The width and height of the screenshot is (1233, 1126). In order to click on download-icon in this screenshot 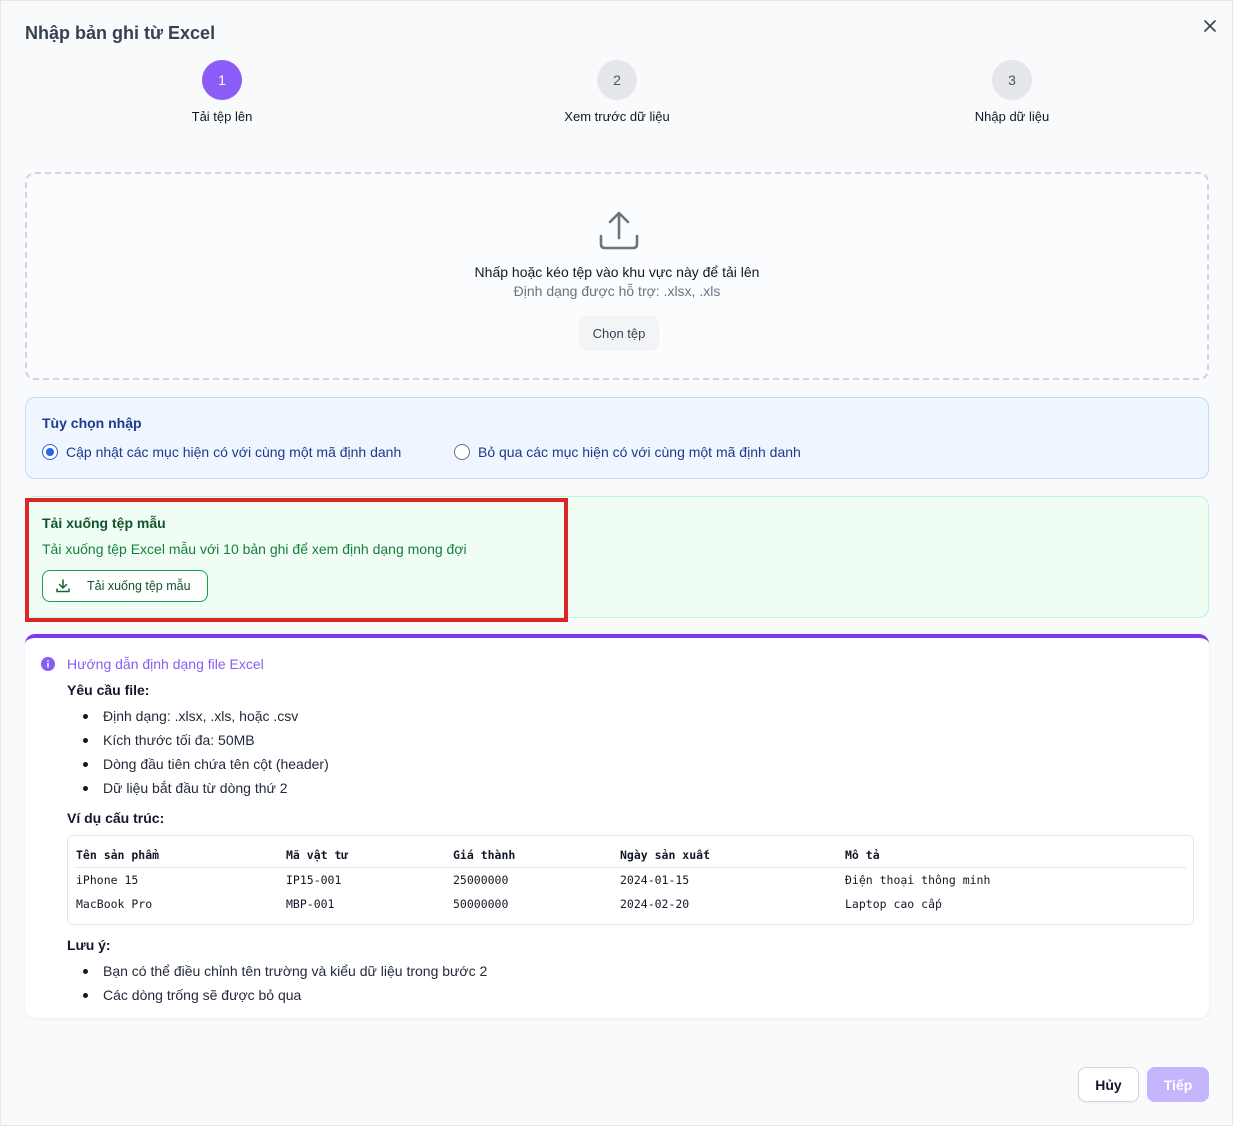, I will do `click(63, 586)`.